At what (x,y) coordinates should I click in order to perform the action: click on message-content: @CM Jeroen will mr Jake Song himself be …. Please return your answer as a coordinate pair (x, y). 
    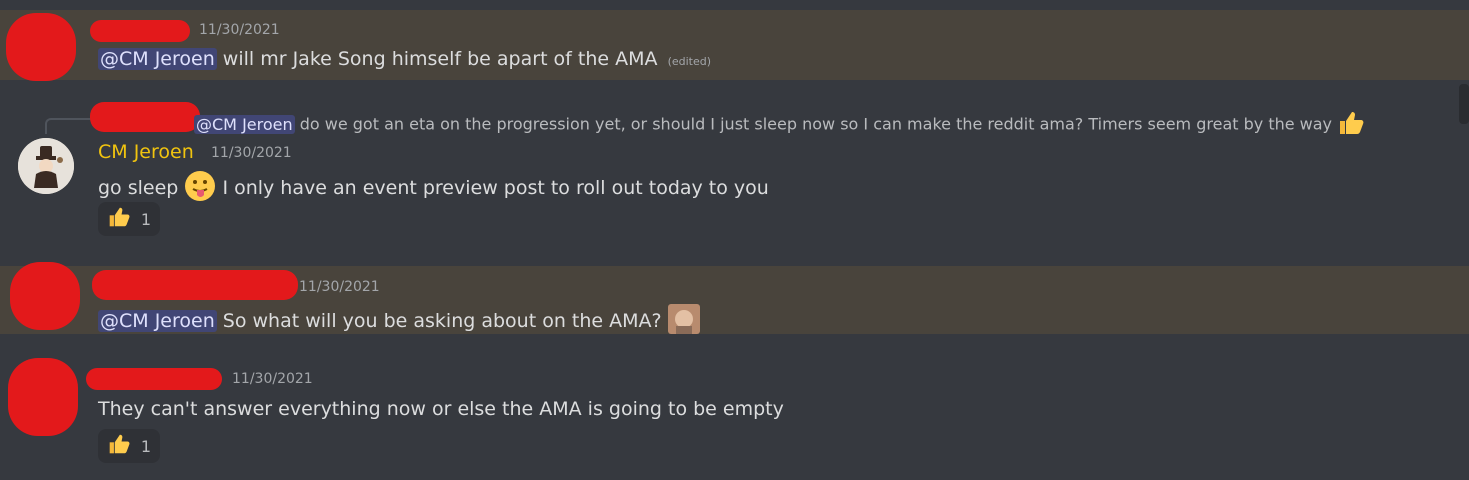
    Looking at the image, I should click on (404, 59).